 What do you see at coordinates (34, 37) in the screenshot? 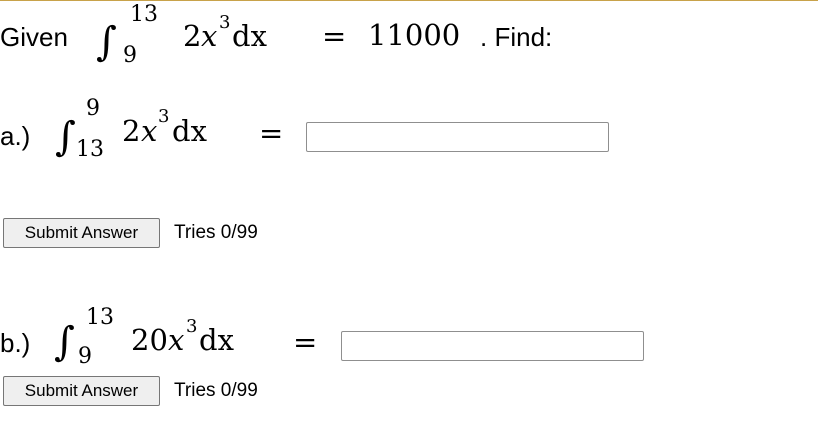
I see `given-label: Given` at bounding box center [34, 37].